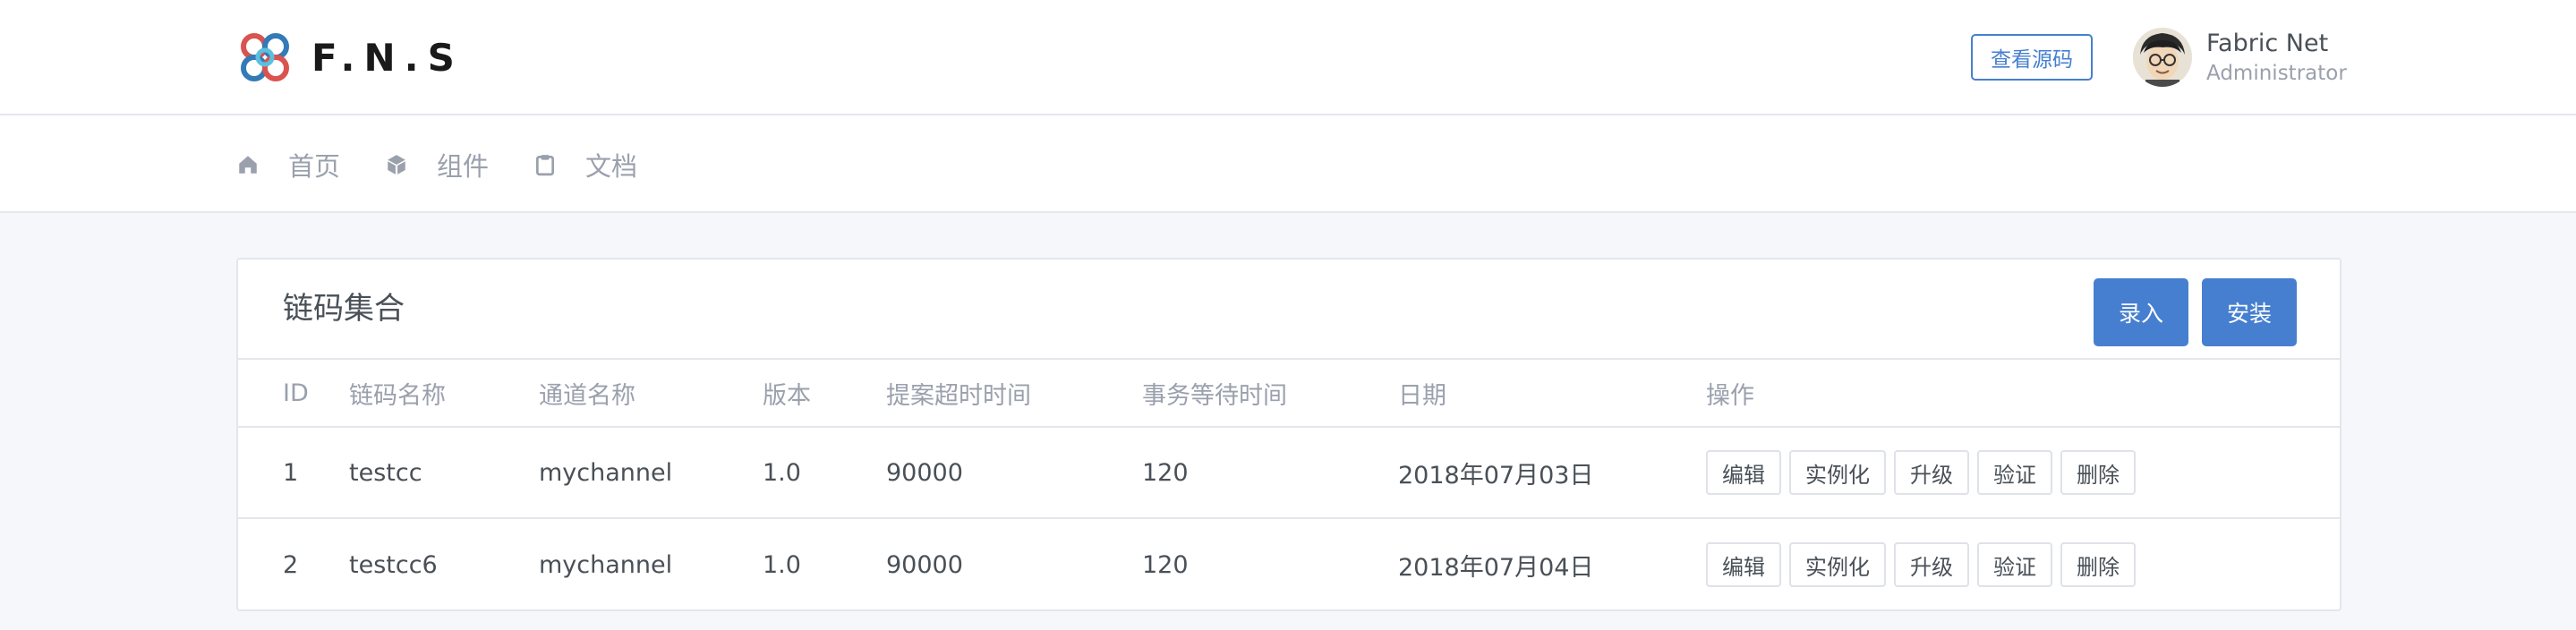  What do you see at coordinates (1496, 475) in the screenshot?
I see `cell-date: 2018年07月03日` at bounding box center [1496, 475].